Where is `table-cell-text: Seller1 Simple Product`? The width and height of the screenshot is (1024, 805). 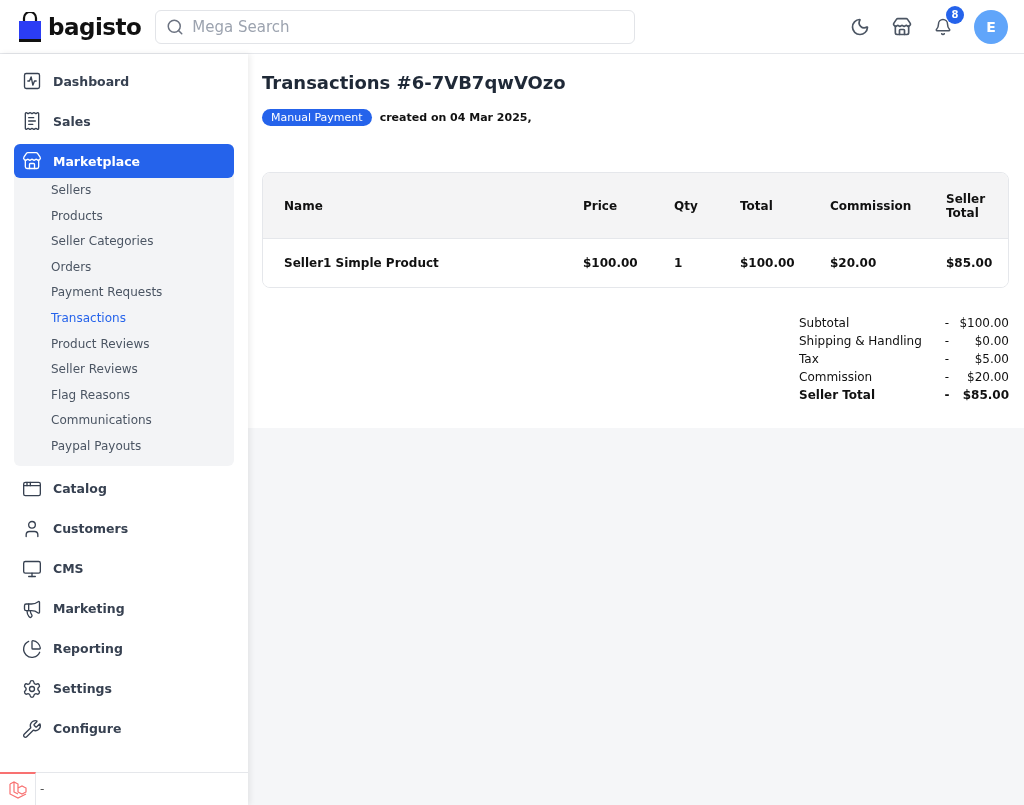 table-cell-text: Seller1 Simple Product is located at coordinates (362, 263).